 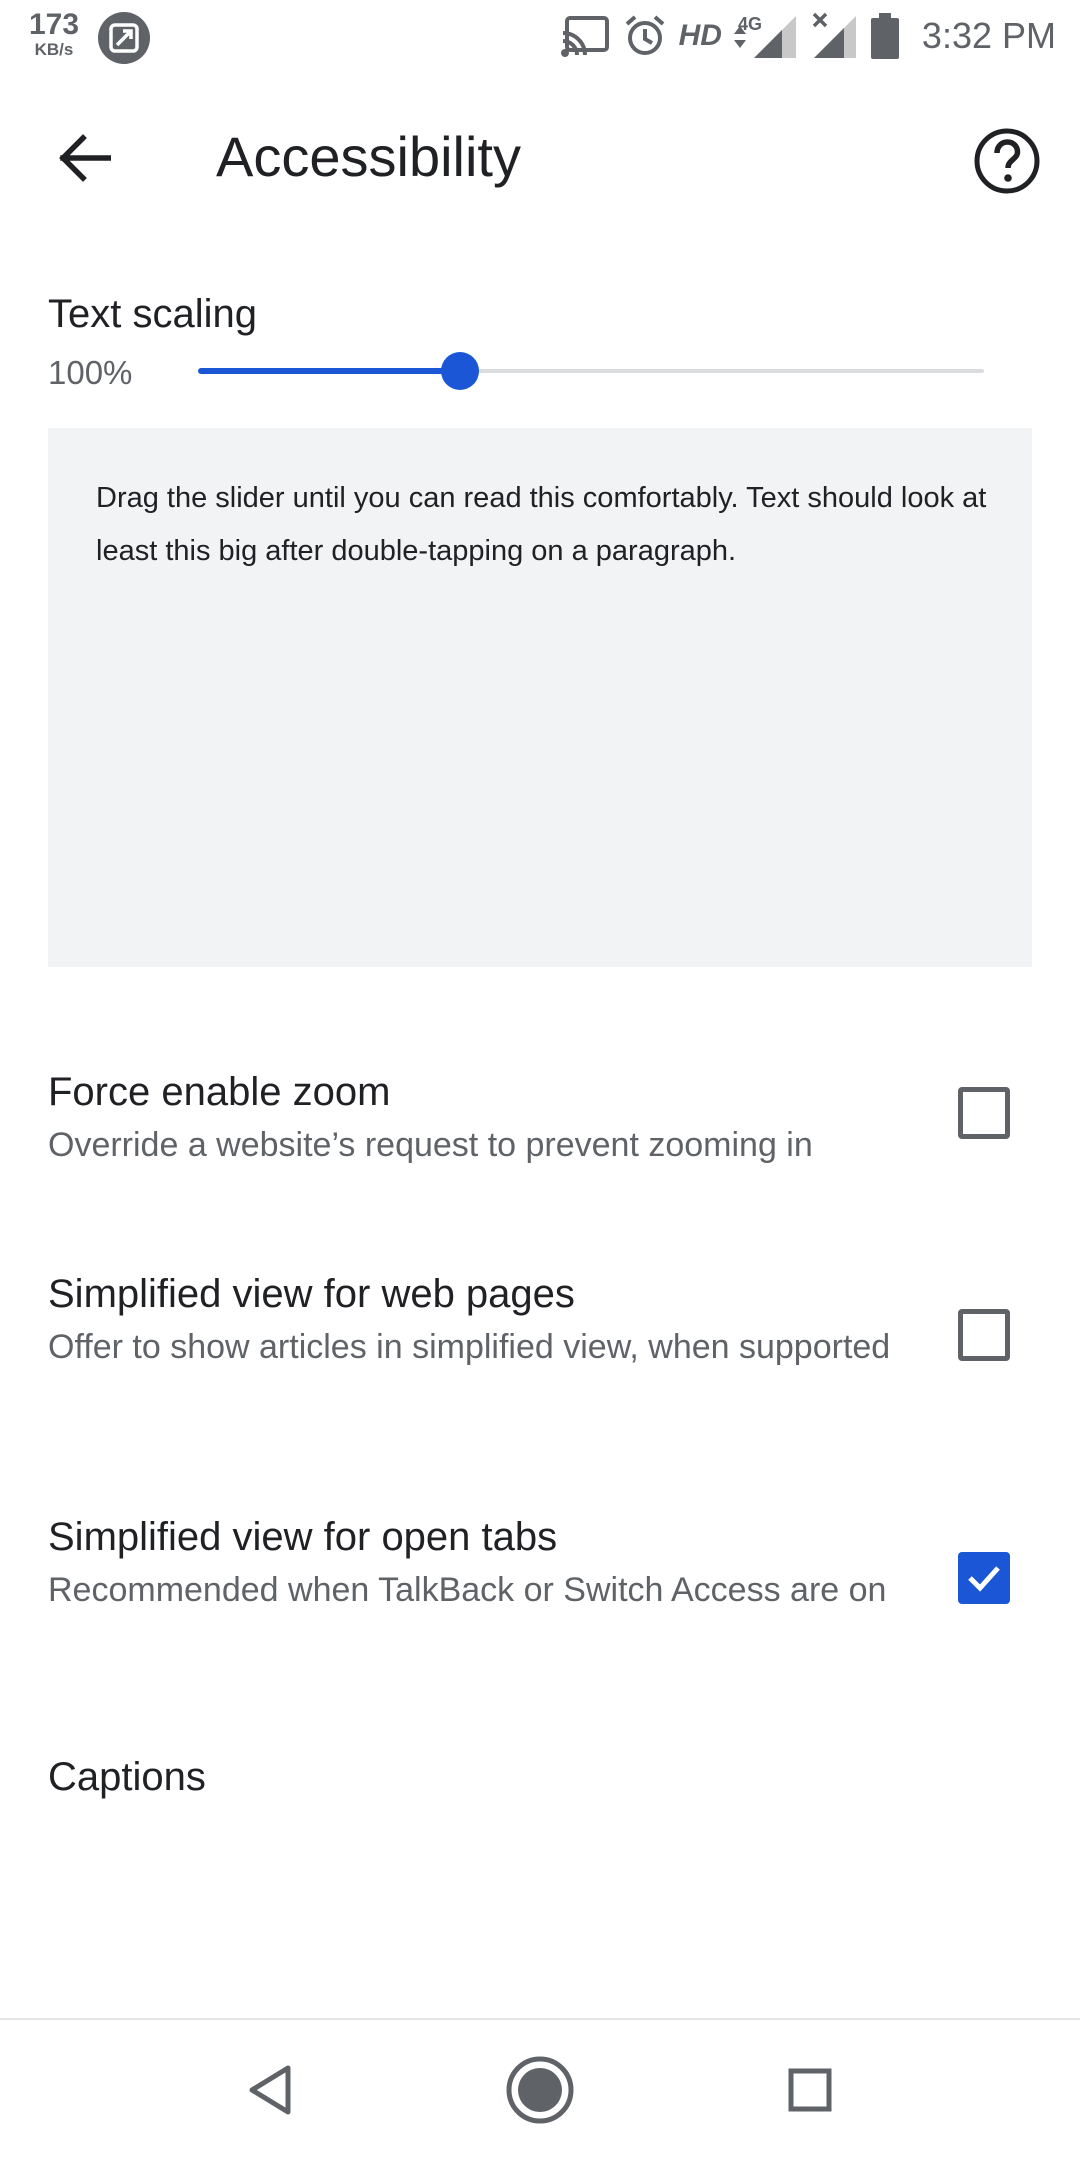 I want to click on screenshot-app-icon, so click(x=124, y=38).